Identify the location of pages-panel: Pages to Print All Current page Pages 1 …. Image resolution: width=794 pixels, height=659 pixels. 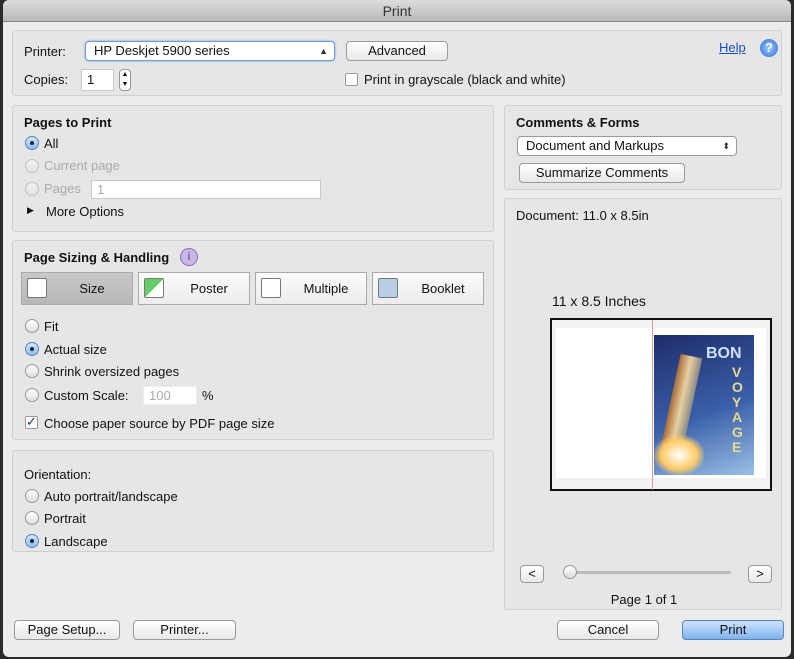
(253, 168).